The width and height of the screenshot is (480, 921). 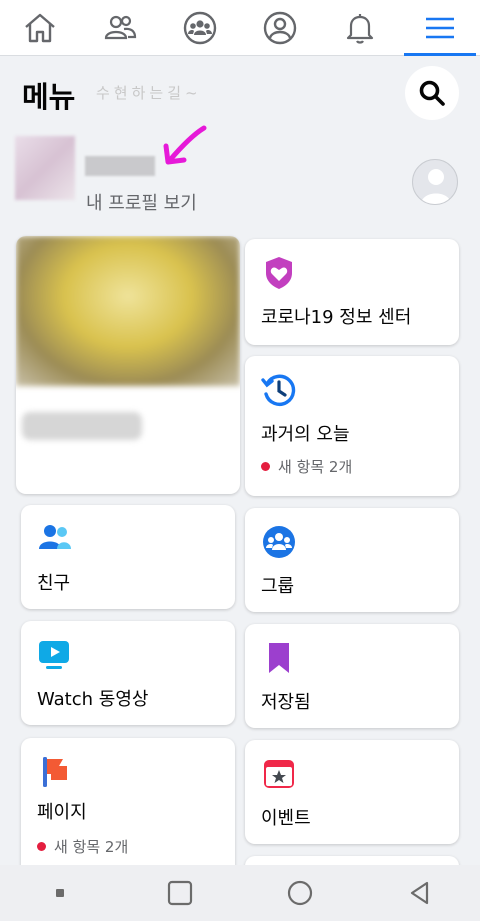 What do you see at coordinates (128, 808) in the screenshot?
I see `shortcut-pages: 페이지 새 항목 2개` at bounding box center [128, 808].